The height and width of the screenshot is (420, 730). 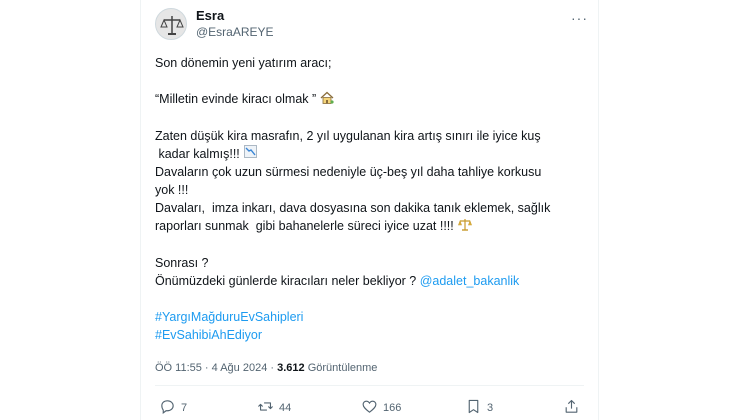 What do you see at coordinates (265, 408) in the screenshot?
I see `repost-icon` at bounding box center [265, 408].